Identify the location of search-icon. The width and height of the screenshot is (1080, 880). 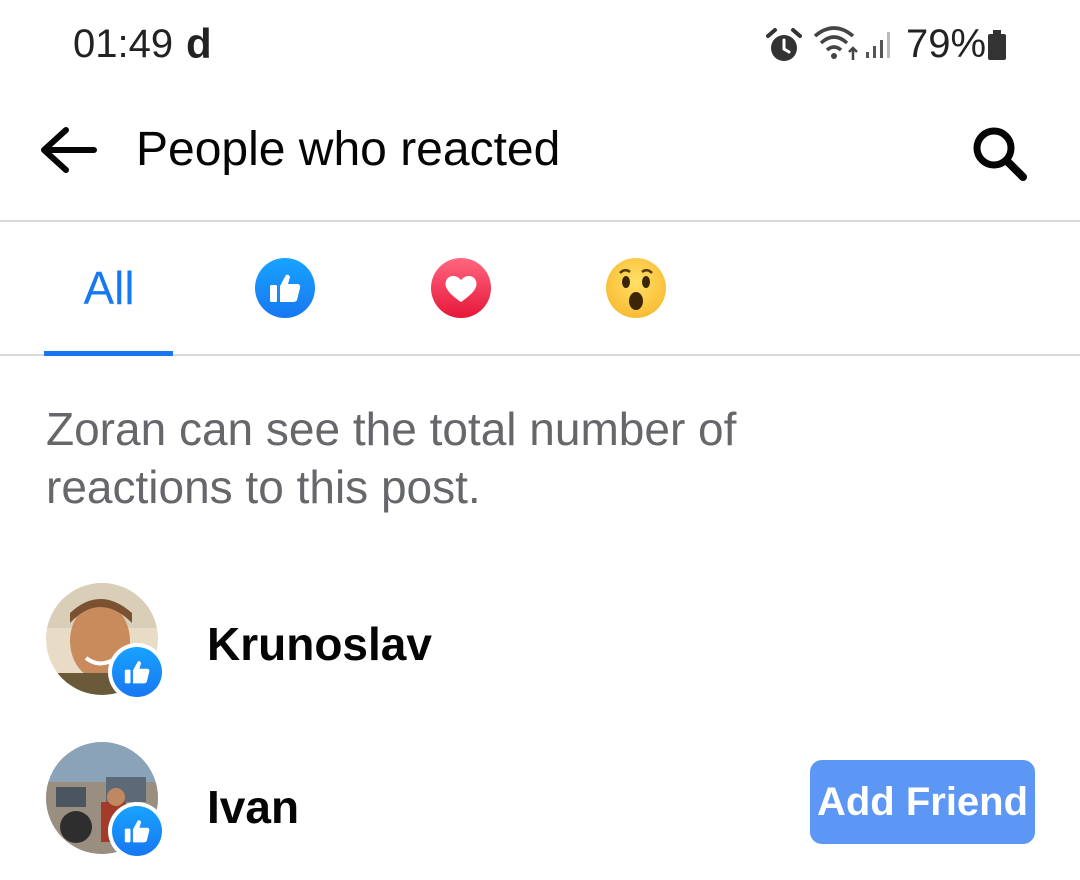
(1000, 154).